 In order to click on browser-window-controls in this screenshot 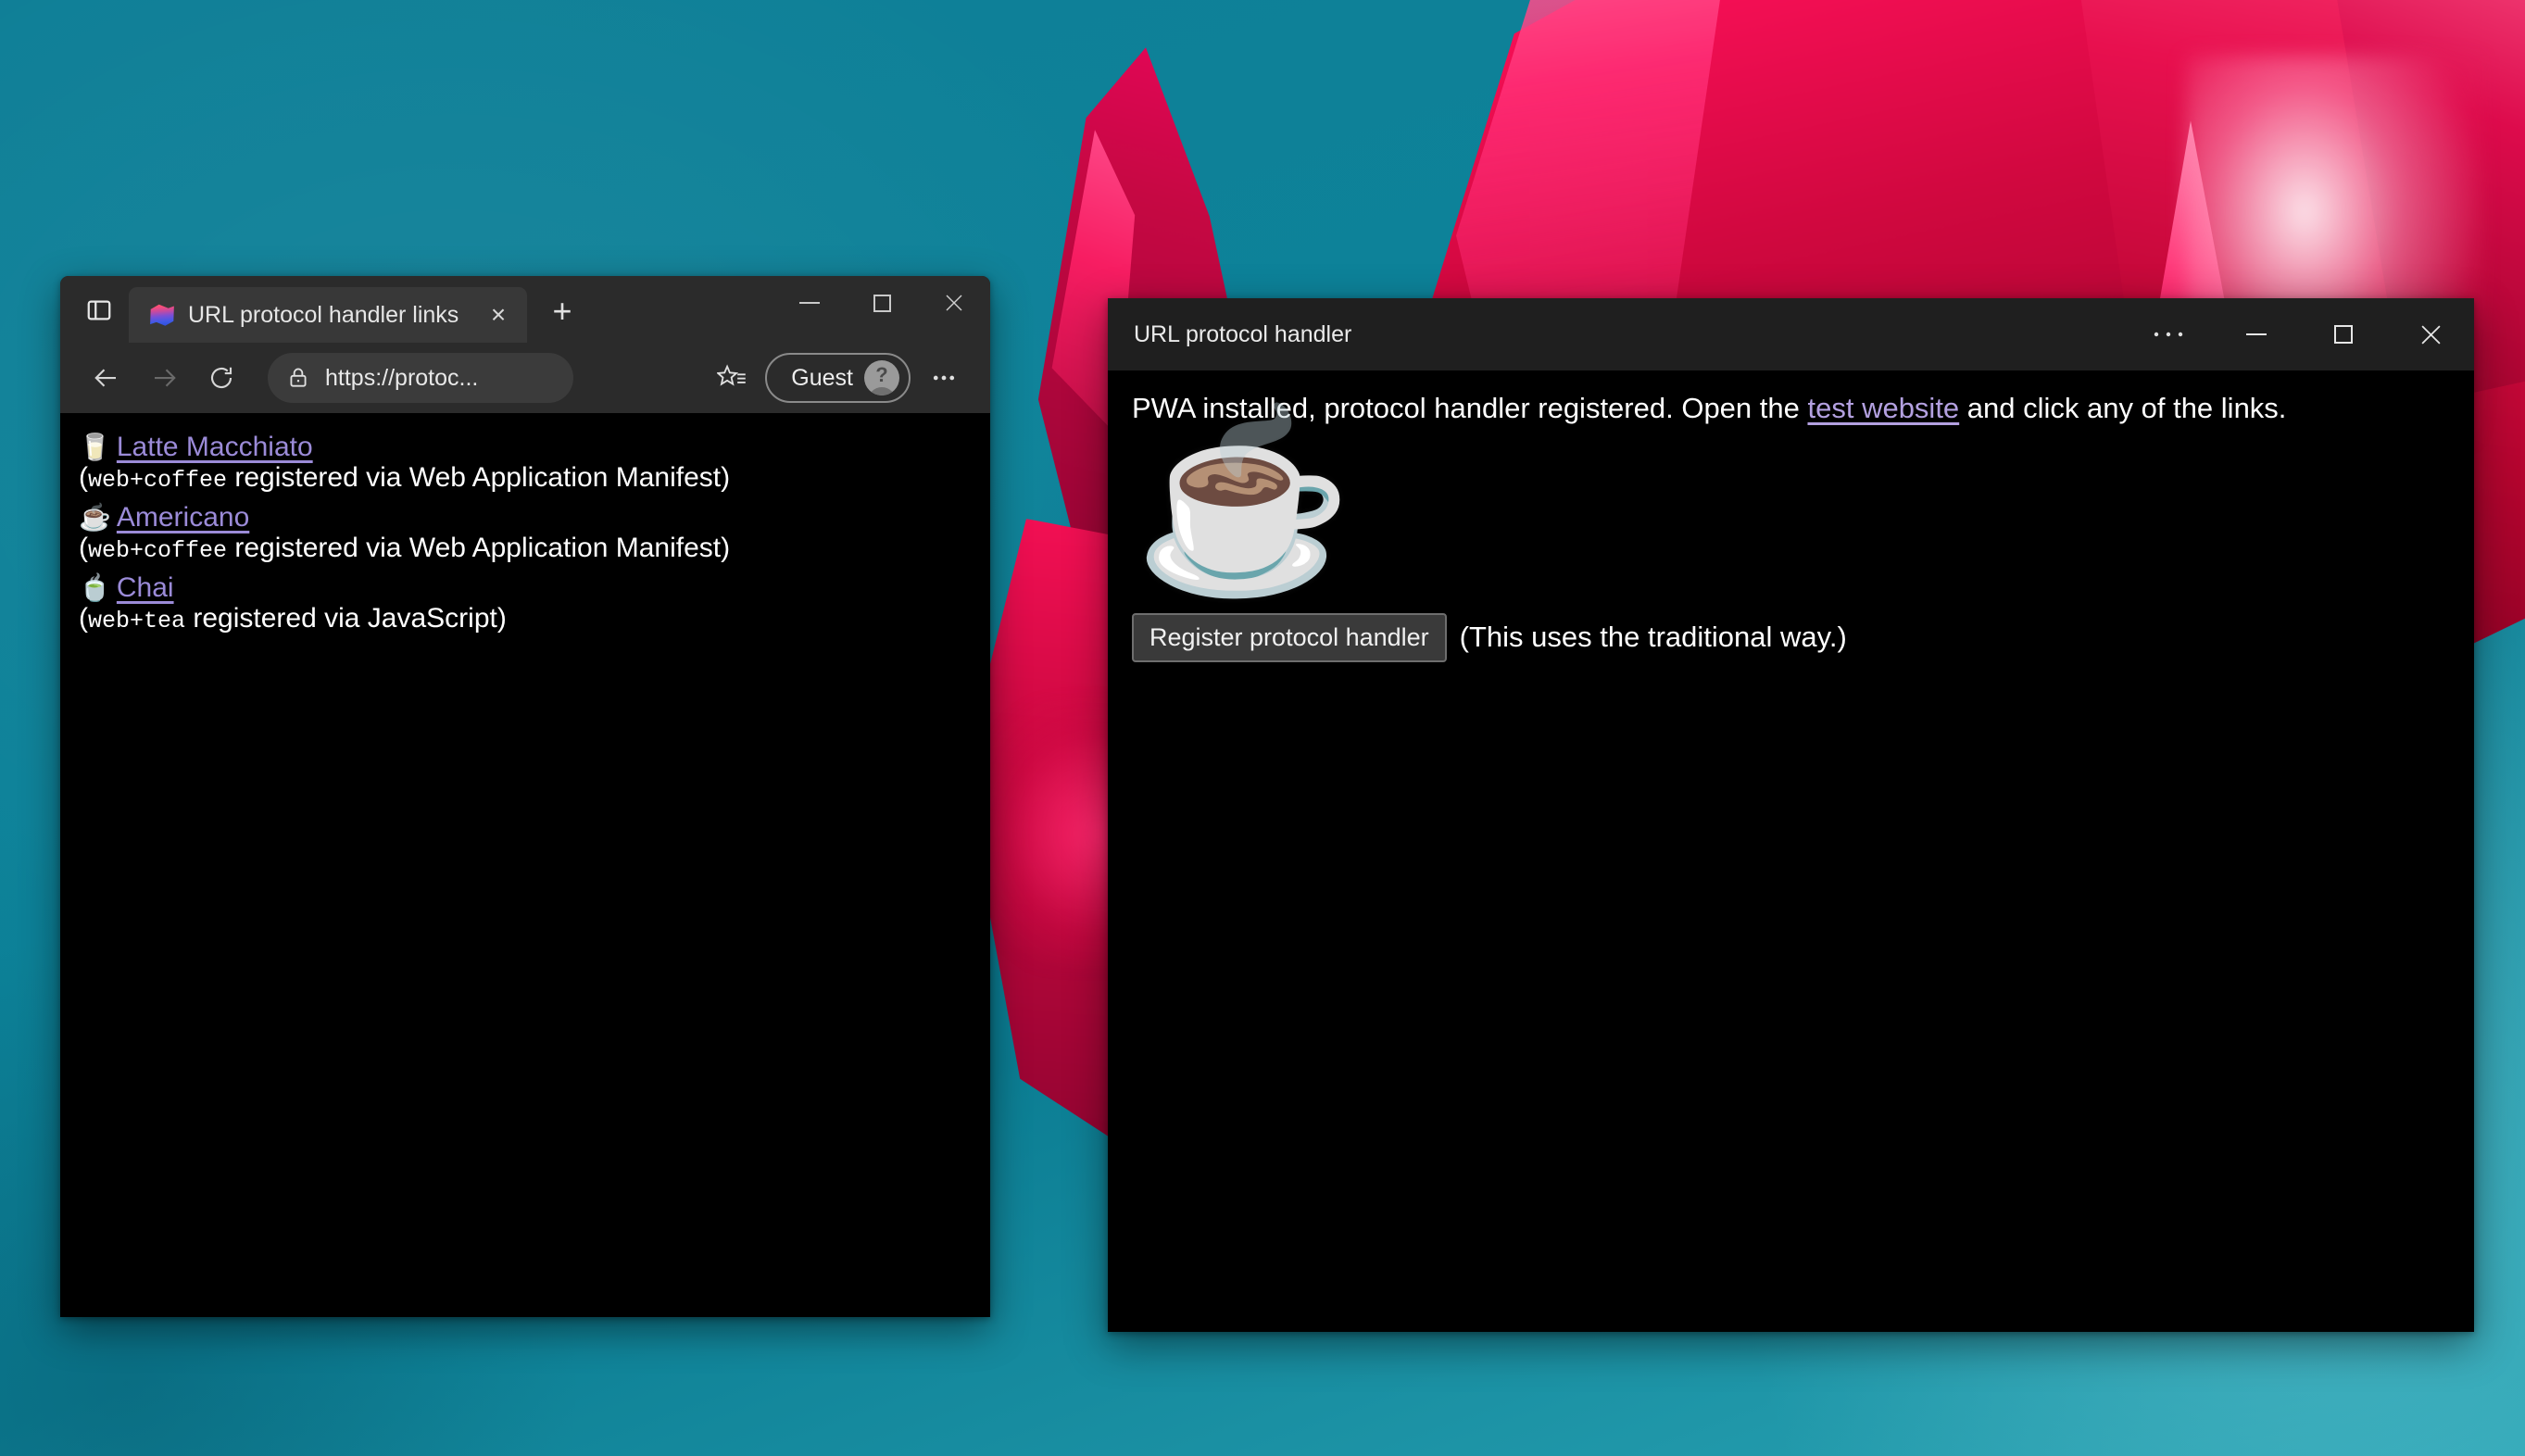, I will do `click(882, 303)`.